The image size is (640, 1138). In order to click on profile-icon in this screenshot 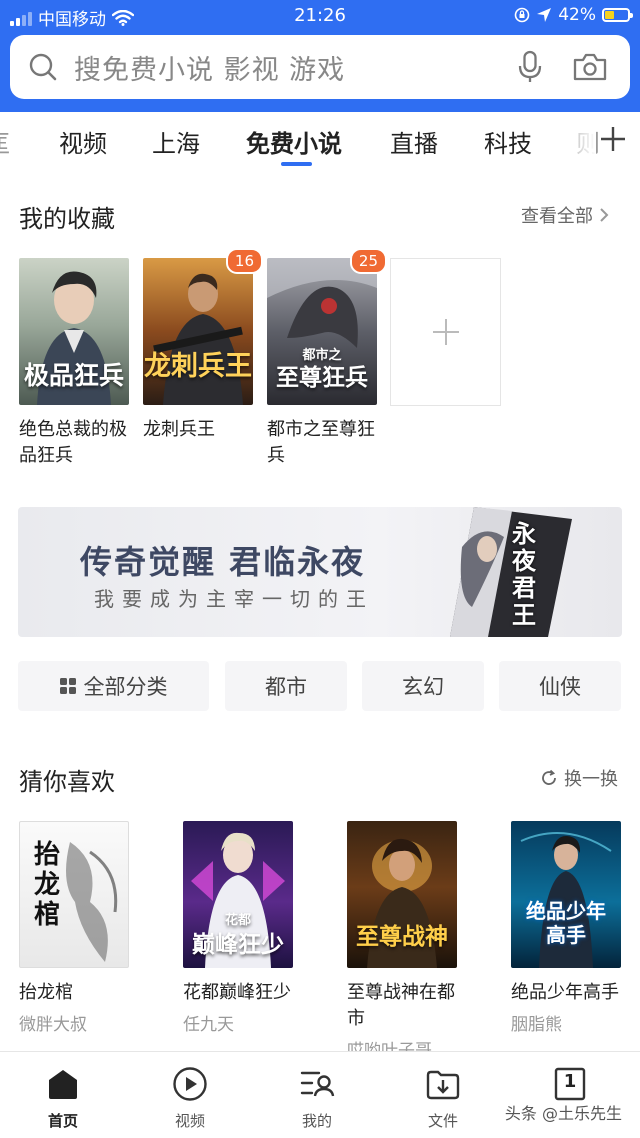, I will do `click(317, 1084)`.